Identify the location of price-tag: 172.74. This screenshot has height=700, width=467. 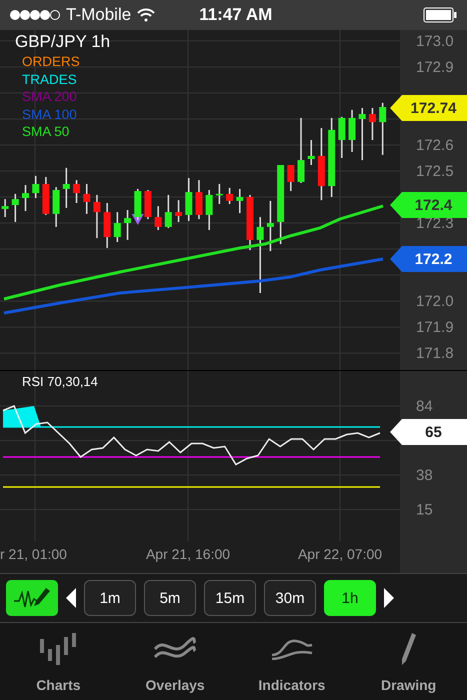
(428, 108).